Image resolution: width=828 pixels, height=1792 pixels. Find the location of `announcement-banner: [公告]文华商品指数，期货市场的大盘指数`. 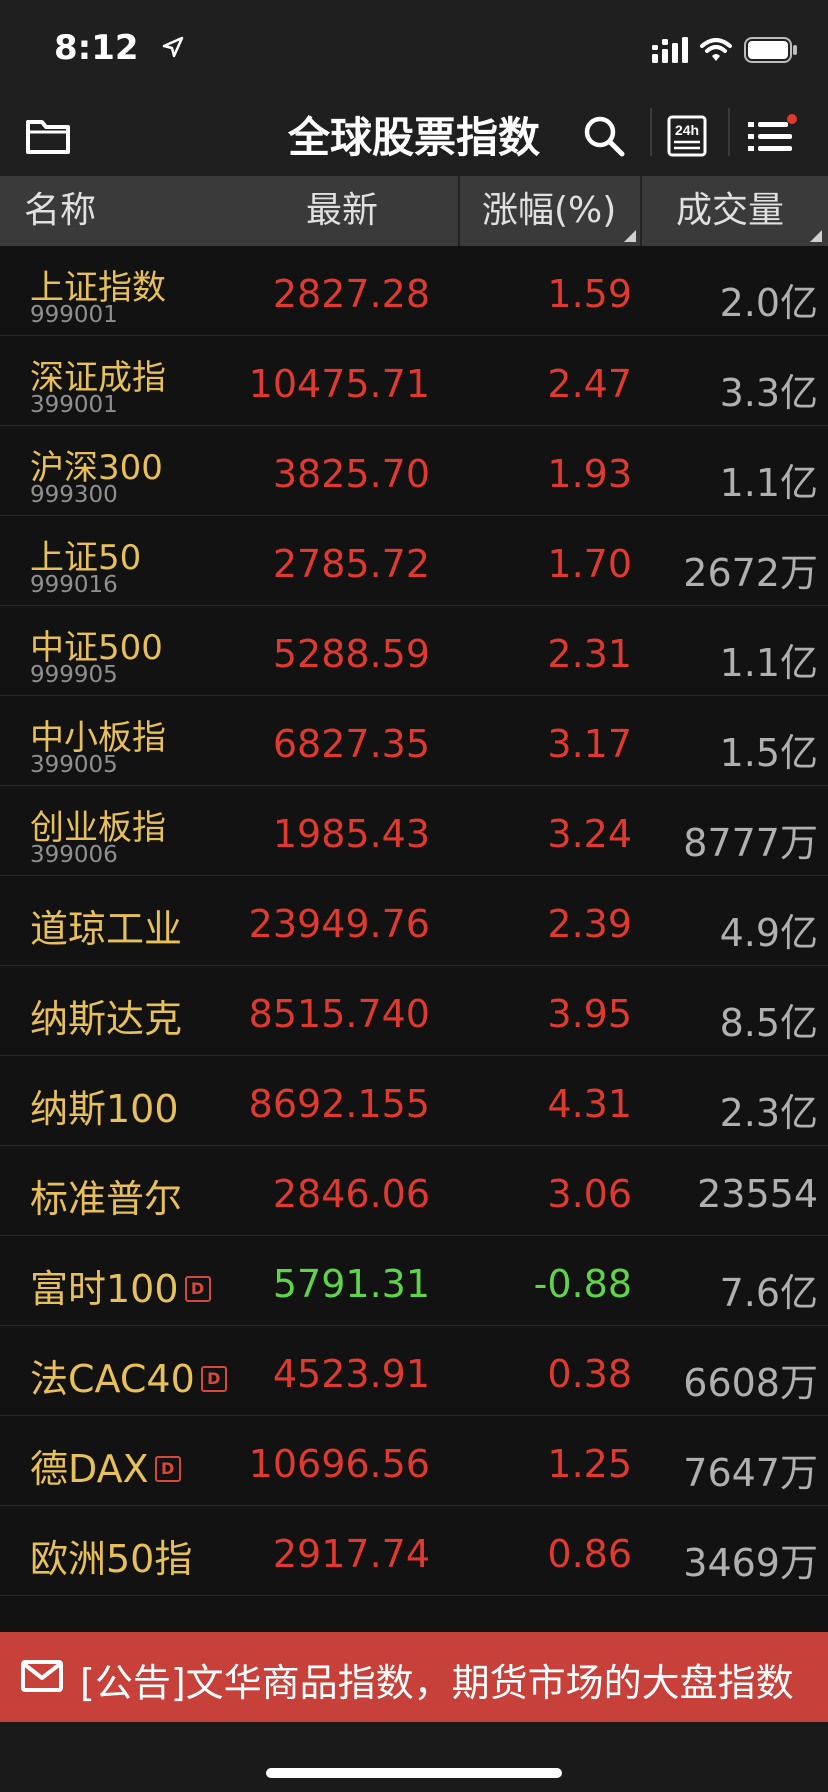

announcement-banner: [公告]文华商品指数，期货市场的大盘指数 is located at coordinates (414, 1677).